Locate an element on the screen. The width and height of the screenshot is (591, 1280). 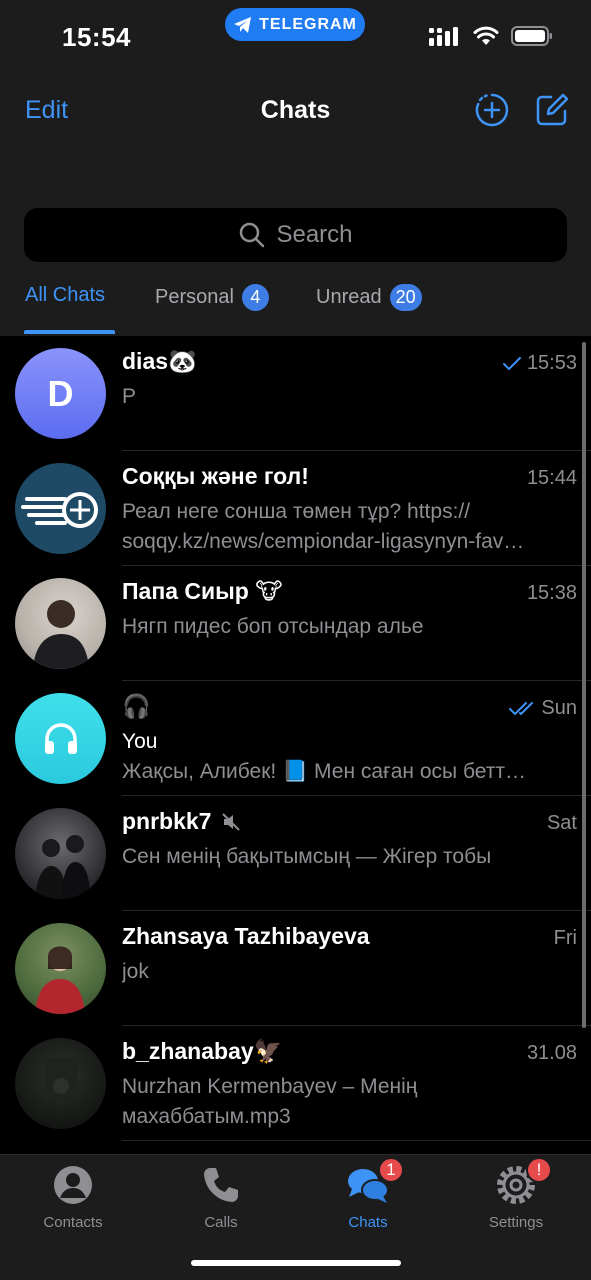
search-icon is located at coordinates (252, 235).